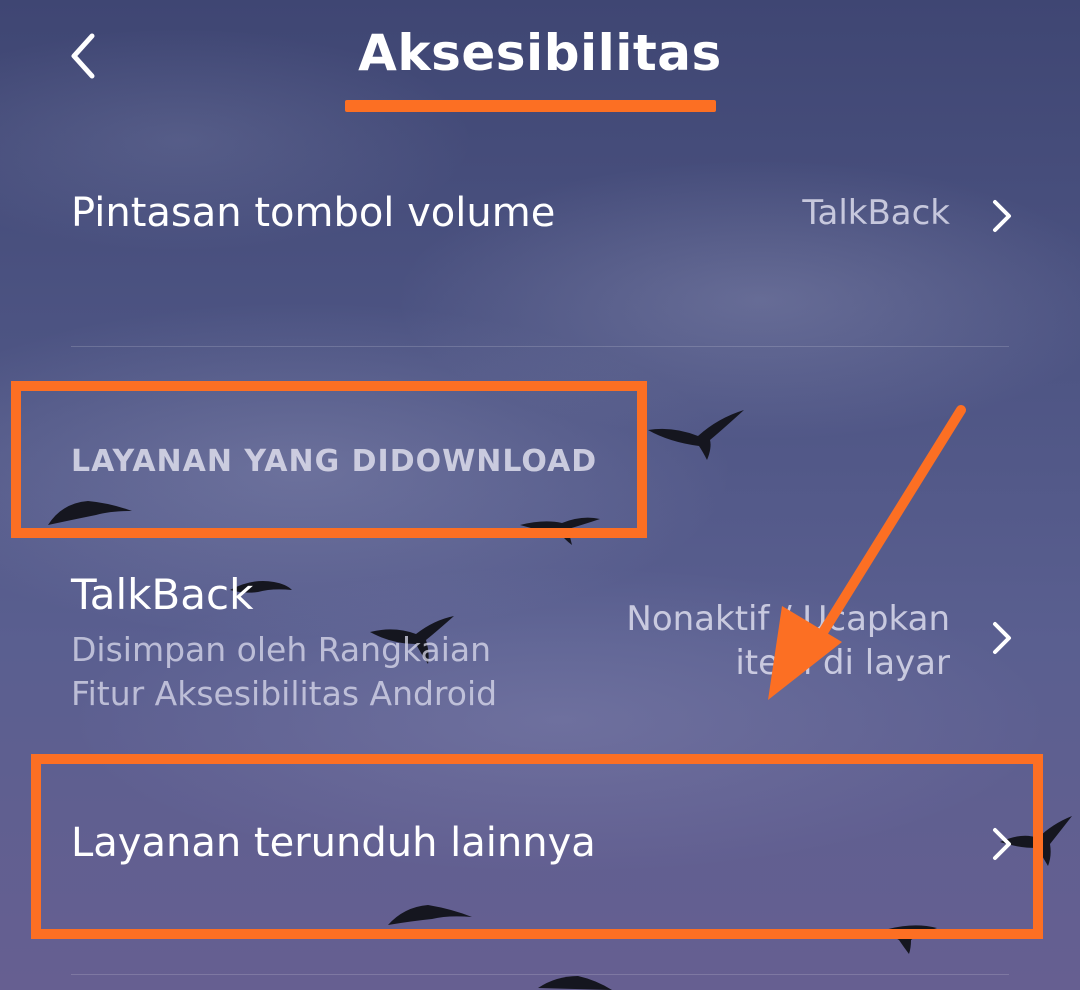 The image size is (1080, 990). Describe the element at coordinates (83, 56) in the screenshot. I see `chevron-left-icon` at that location.